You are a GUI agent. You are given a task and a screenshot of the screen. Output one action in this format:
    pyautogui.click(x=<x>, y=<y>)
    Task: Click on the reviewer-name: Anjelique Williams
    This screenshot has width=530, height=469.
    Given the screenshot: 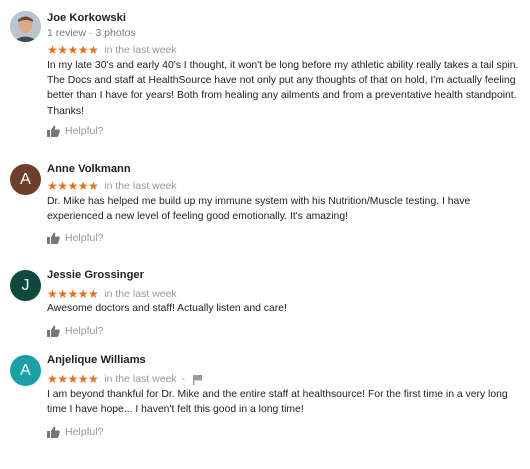 What is the action you would take?
    pyautogui.click(x=96, y=360)
    